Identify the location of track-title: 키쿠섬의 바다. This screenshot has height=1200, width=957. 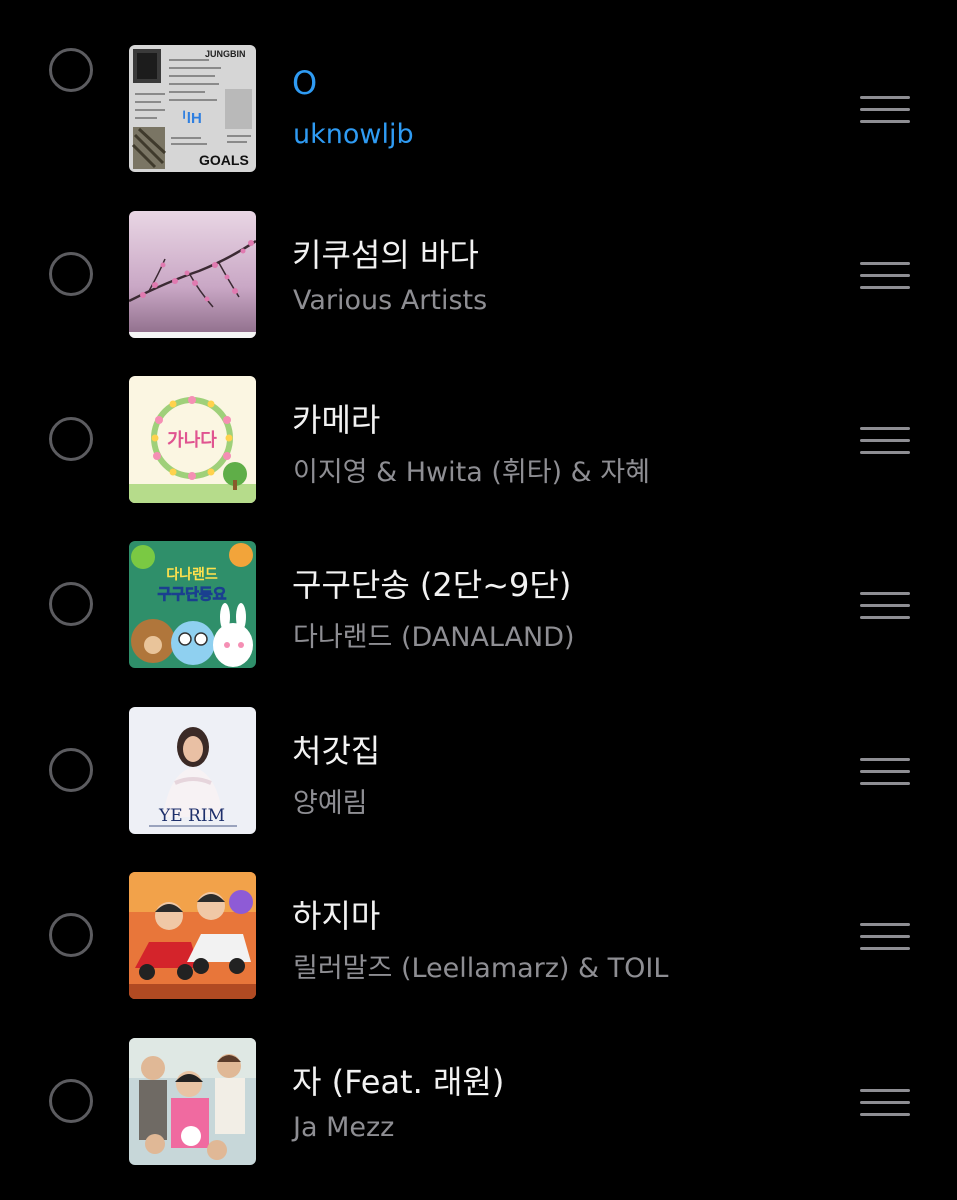
(385, 255).